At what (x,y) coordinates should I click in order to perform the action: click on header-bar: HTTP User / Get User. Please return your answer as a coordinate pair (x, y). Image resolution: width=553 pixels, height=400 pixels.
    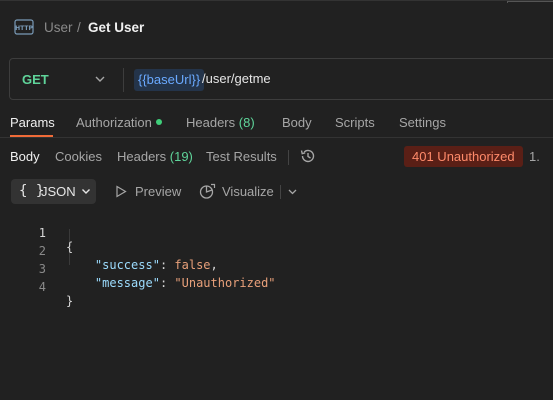
    Looking at the image, I should click on (276, 27).